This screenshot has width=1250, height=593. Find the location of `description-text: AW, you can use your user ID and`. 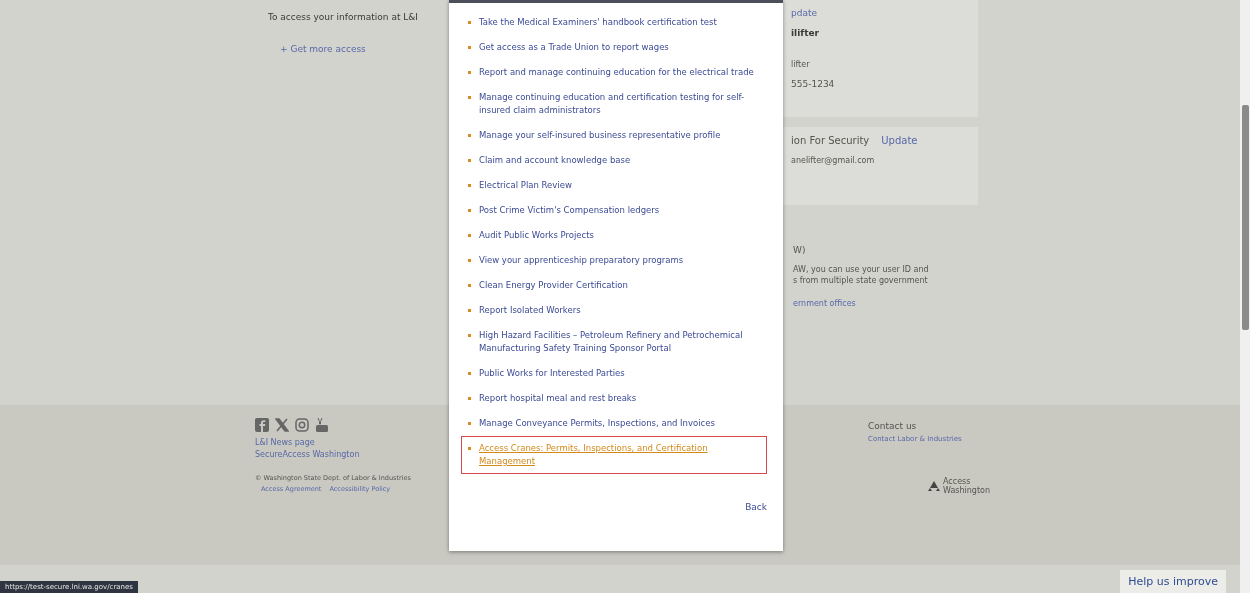

description-text: AW, you can use your user ID and is located at coordinates (861, 269).